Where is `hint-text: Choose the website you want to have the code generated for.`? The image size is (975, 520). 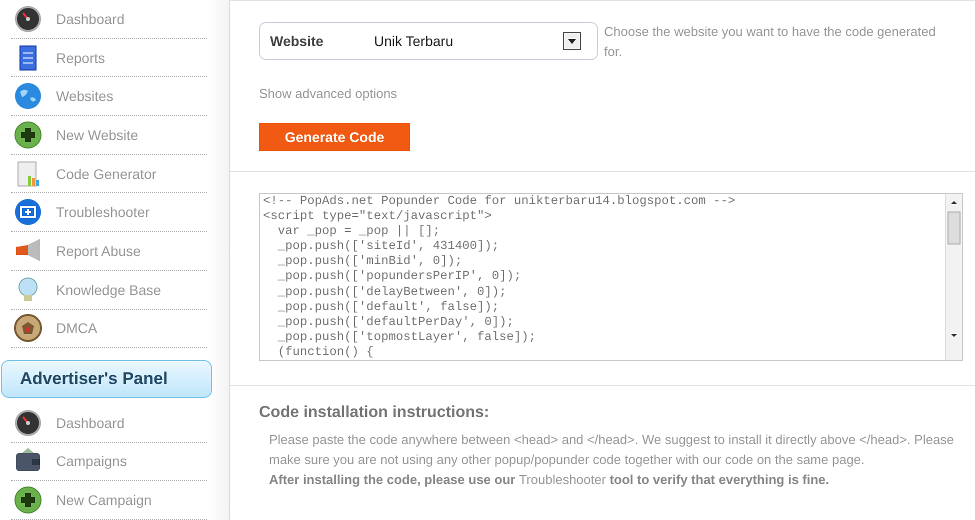 hint-text: Choose the website you want to have the code generated for. is located at coordinates (770, 42).